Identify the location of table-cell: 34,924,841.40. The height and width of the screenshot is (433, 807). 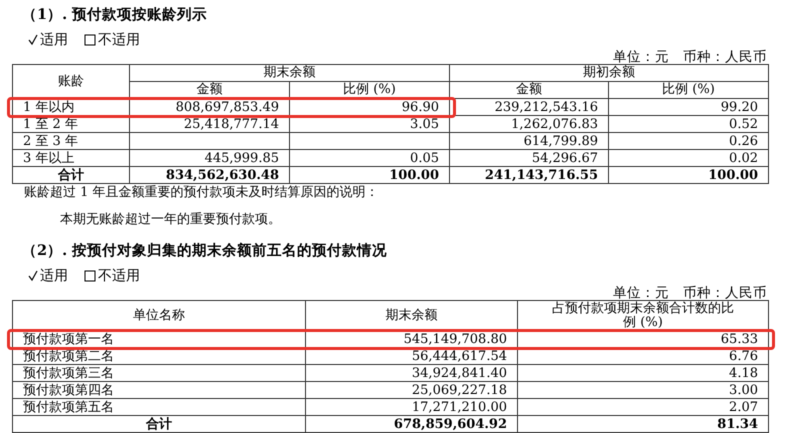
(412, 373).